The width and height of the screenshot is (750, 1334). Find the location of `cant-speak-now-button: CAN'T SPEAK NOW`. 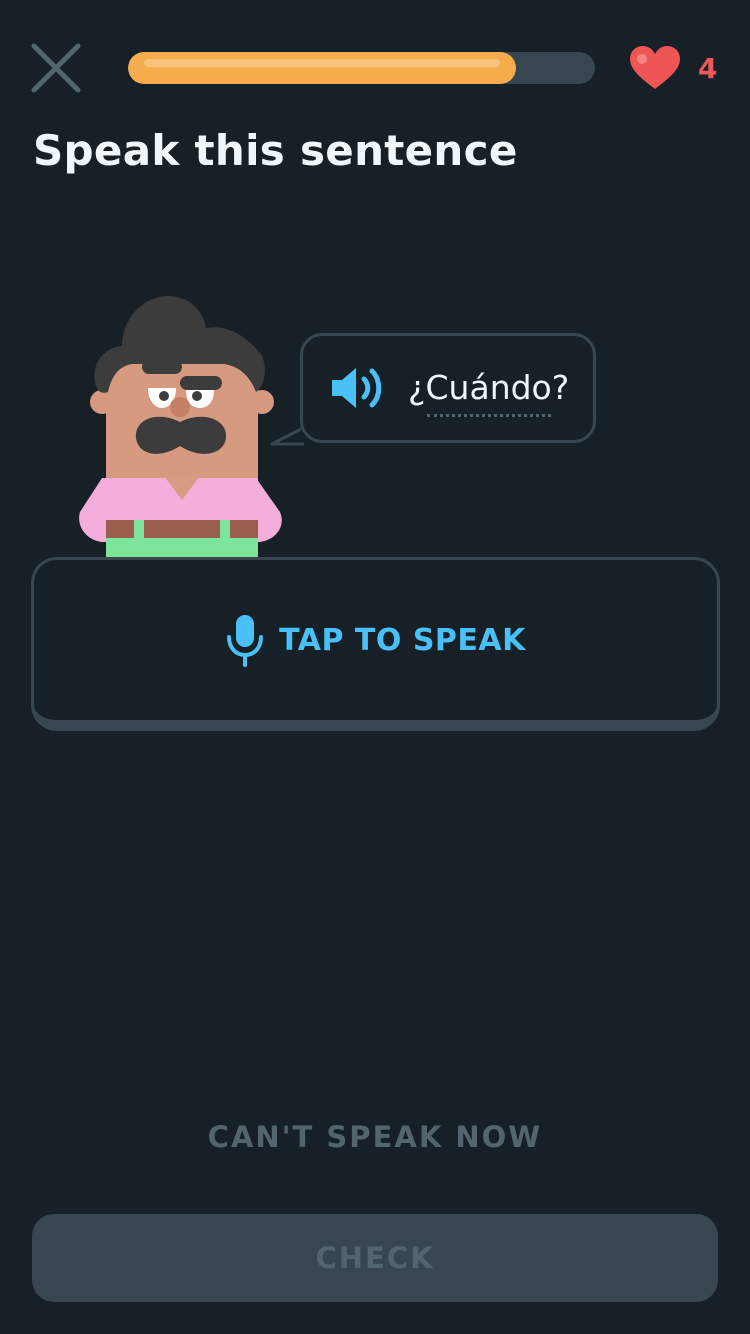

cant-speak-now-button: CAN'T SPEAK NOW is located at coordinates (375, 1137).